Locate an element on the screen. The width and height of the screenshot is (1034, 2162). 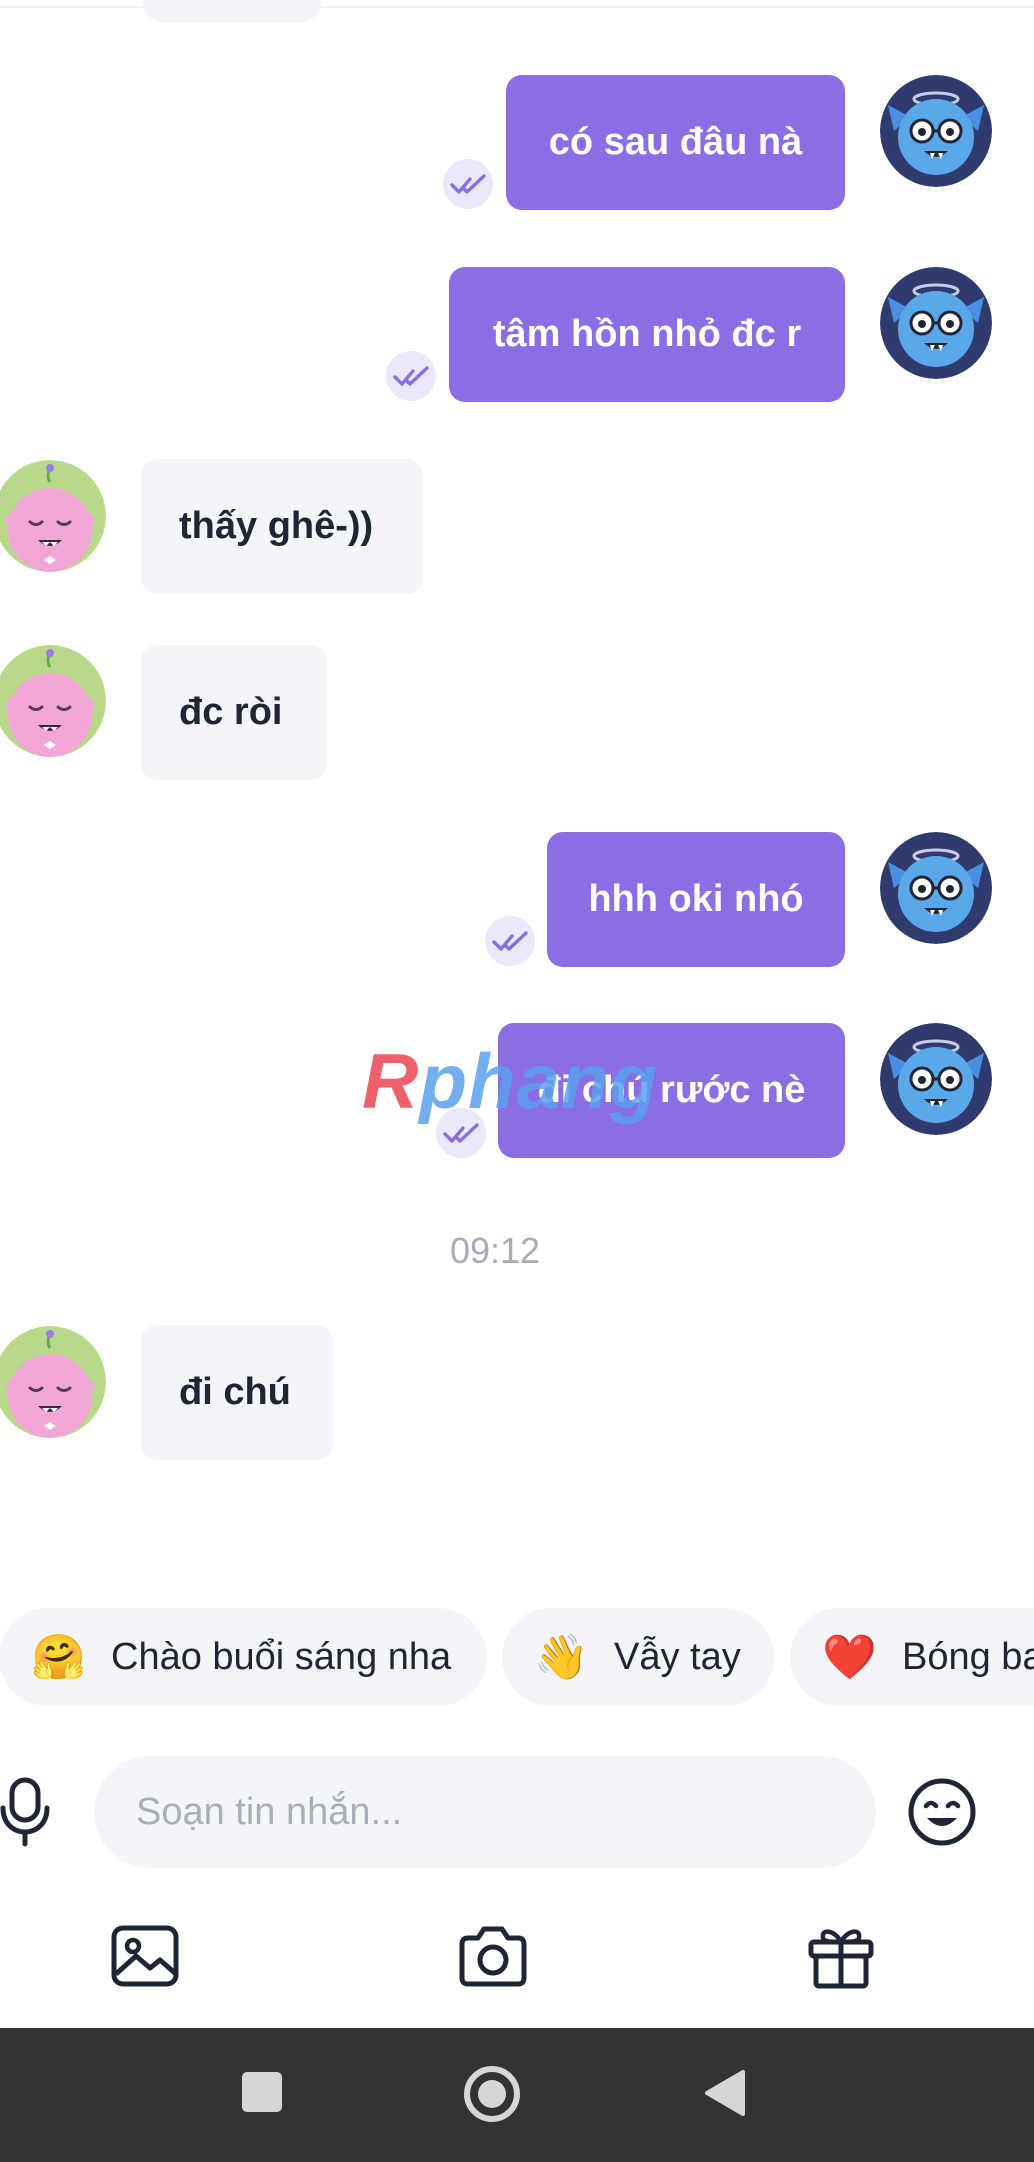
camera-icon is located at coordinates (493, 1956).